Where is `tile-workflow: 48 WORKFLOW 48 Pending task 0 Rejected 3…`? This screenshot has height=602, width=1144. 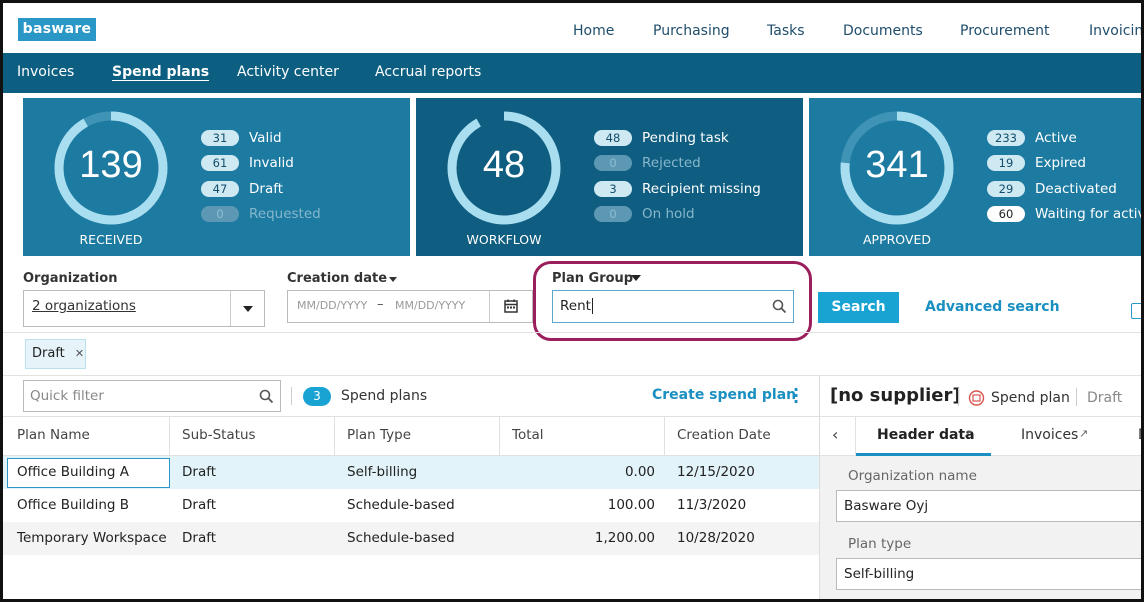
tile-workflow: 48 WORKFLOW 48 Pending task 0 Rejected 3… is located at coordinates (609, 177).